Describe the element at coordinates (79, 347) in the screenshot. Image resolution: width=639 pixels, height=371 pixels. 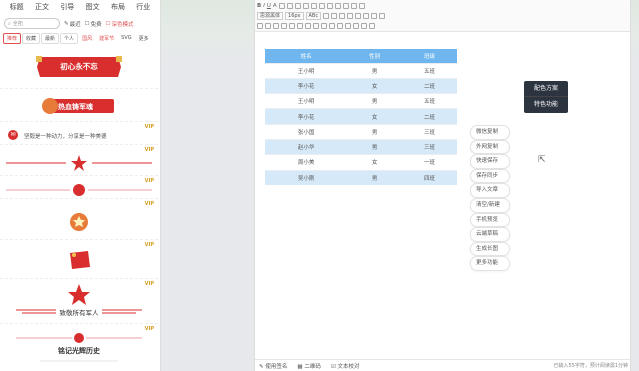
I see `history-divider` at that location.